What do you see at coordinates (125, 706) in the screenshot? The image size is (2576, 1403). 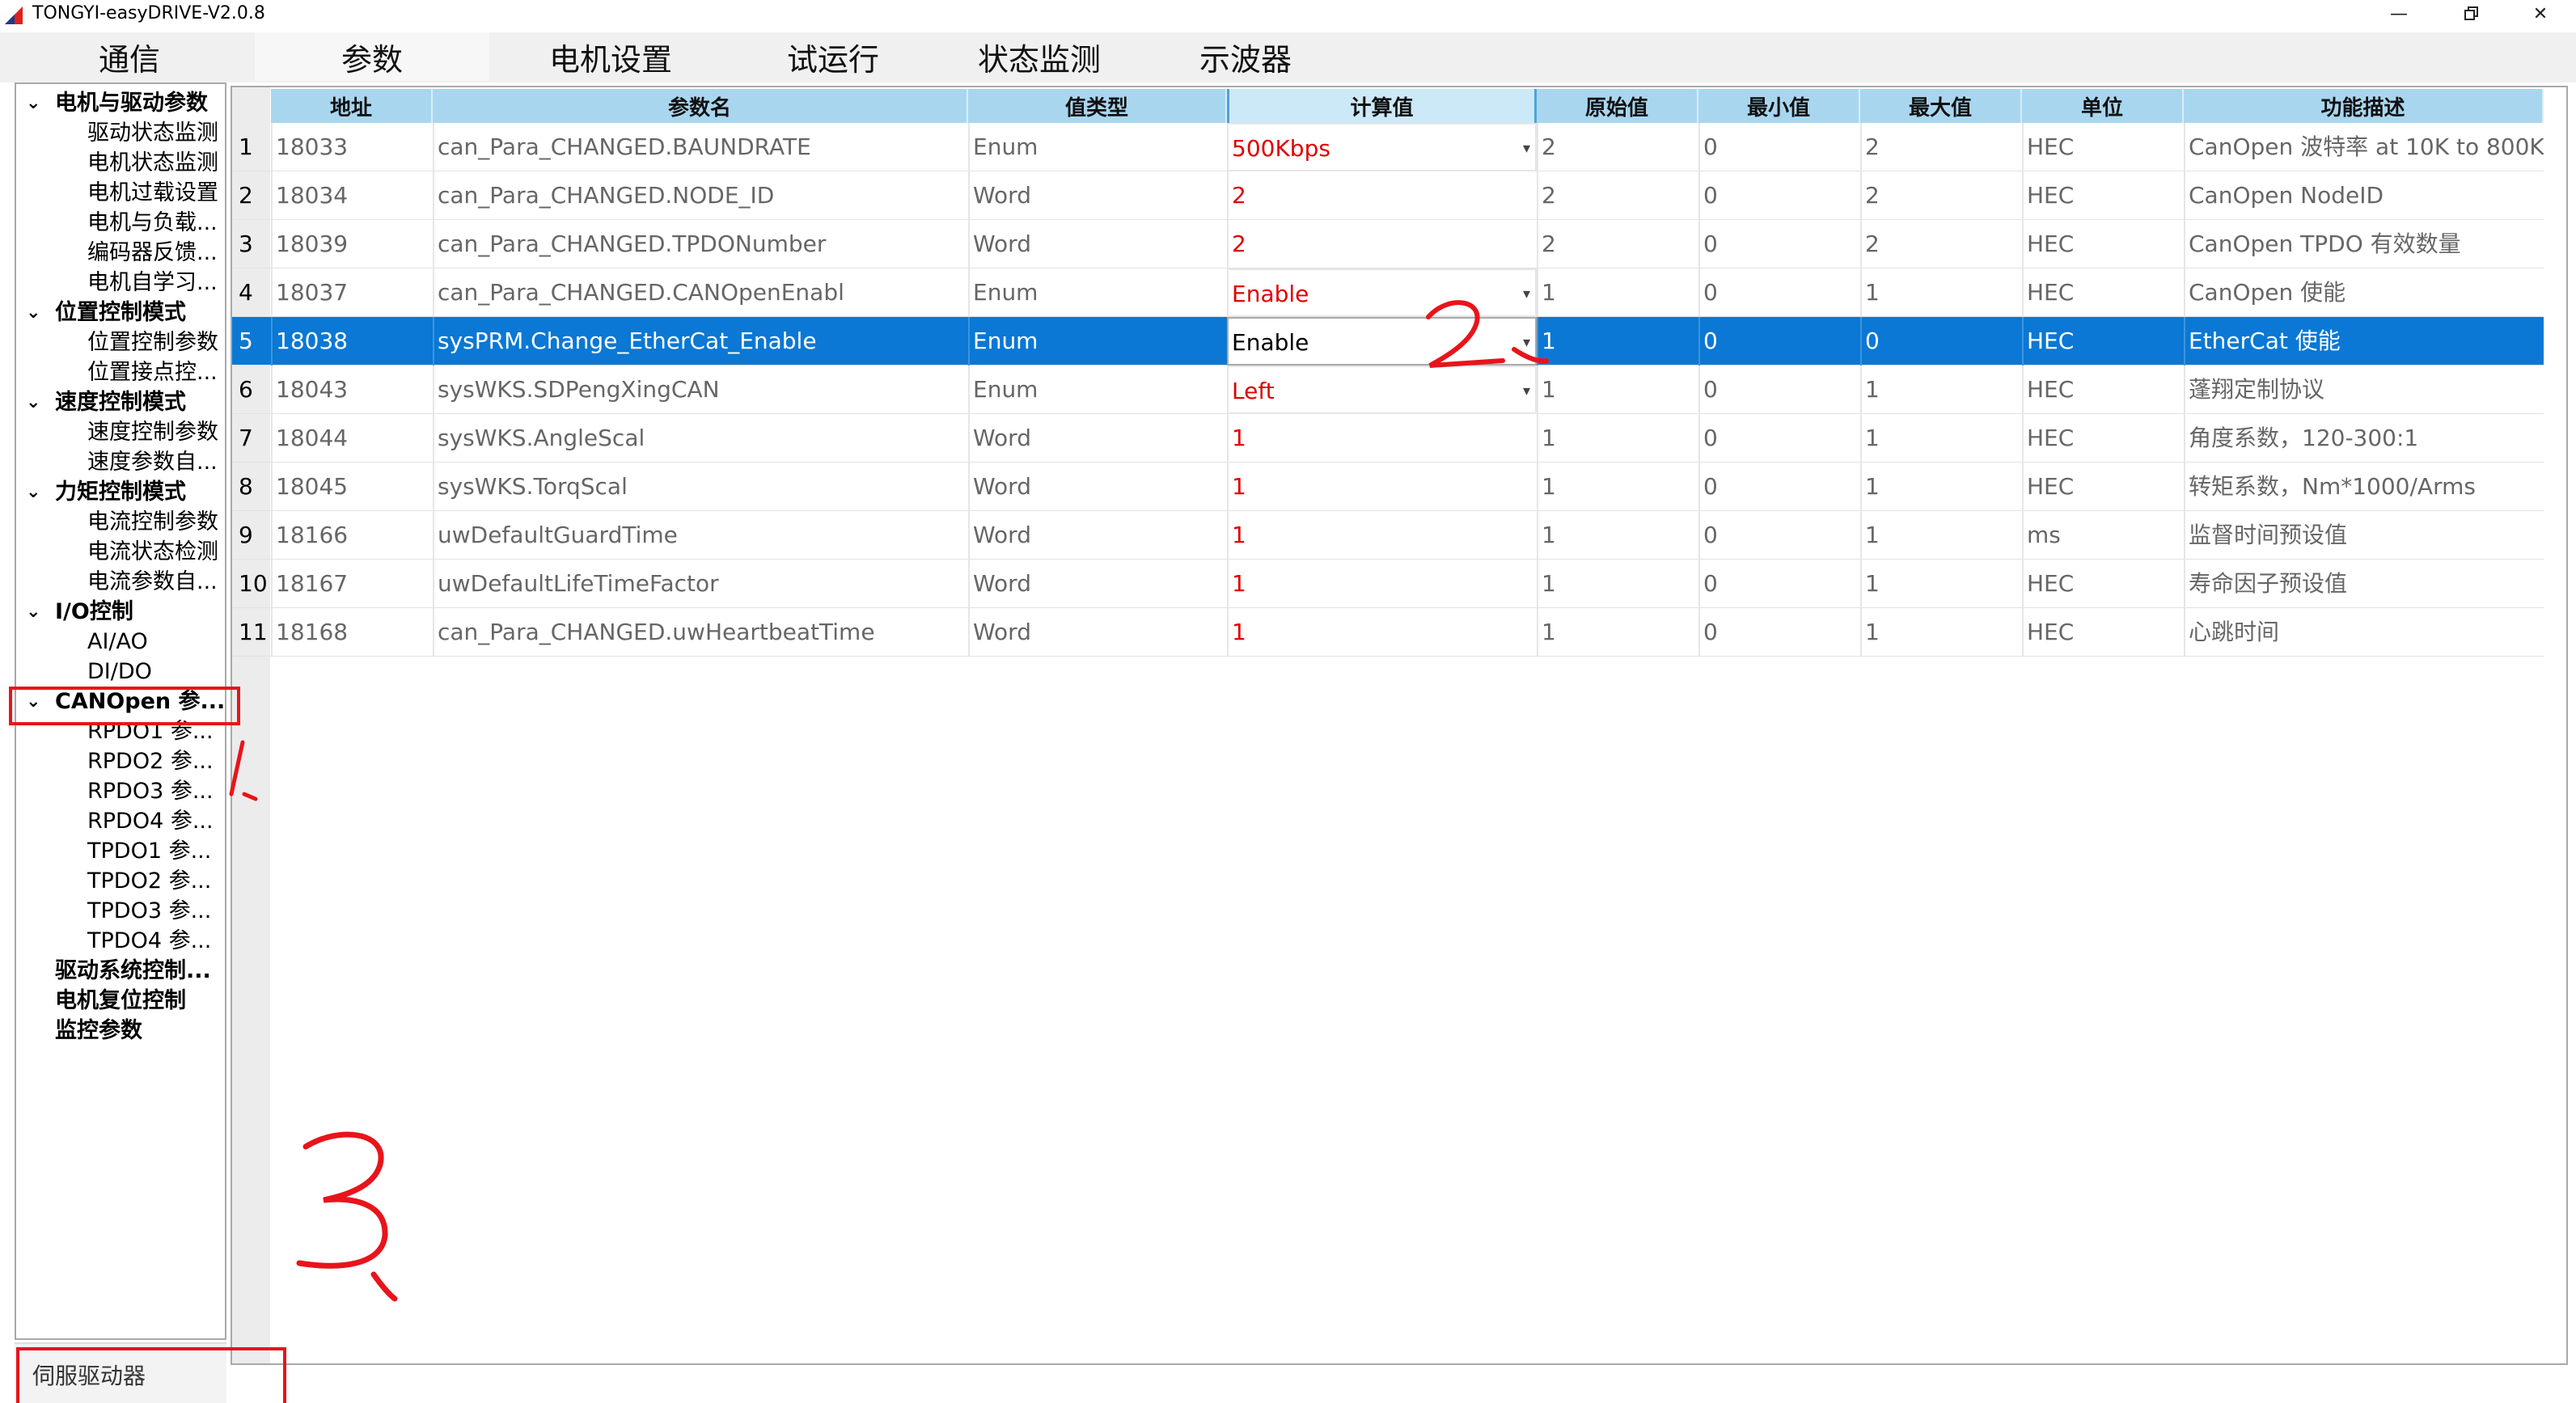 I see `canopen-highlight-box` at bounding box center [125, 706].